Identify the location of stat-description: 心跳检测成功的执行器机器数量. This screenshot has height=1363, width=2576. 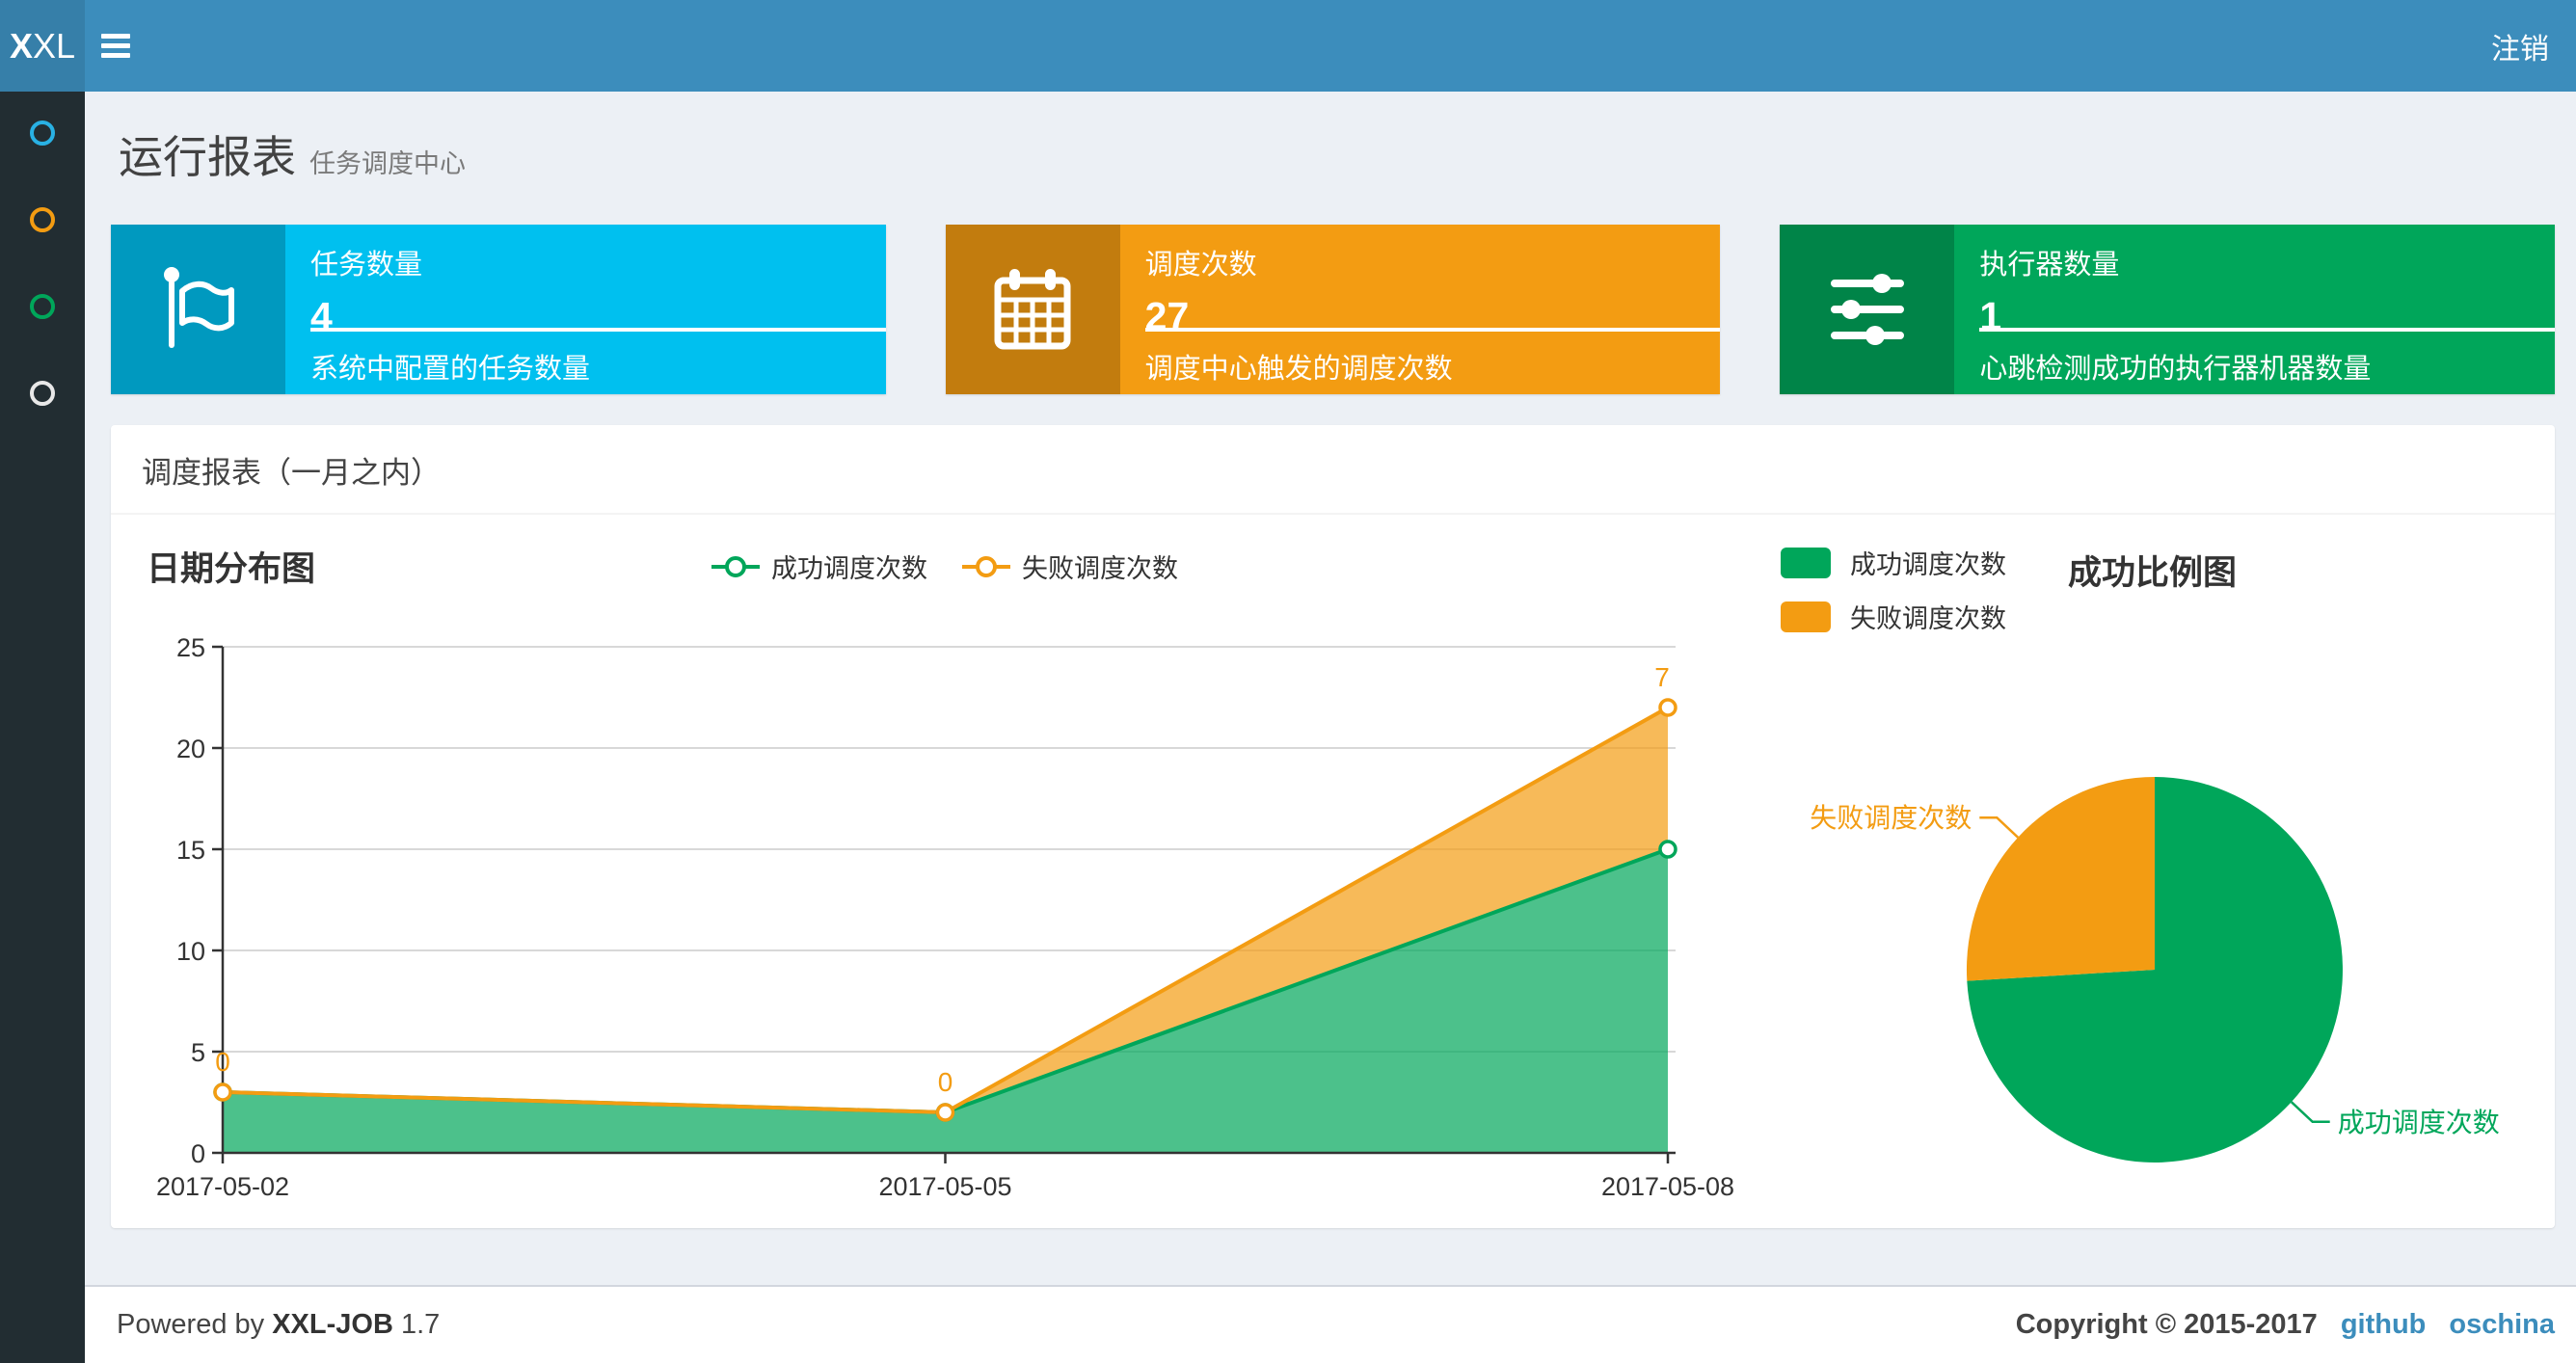
(2175, 369).